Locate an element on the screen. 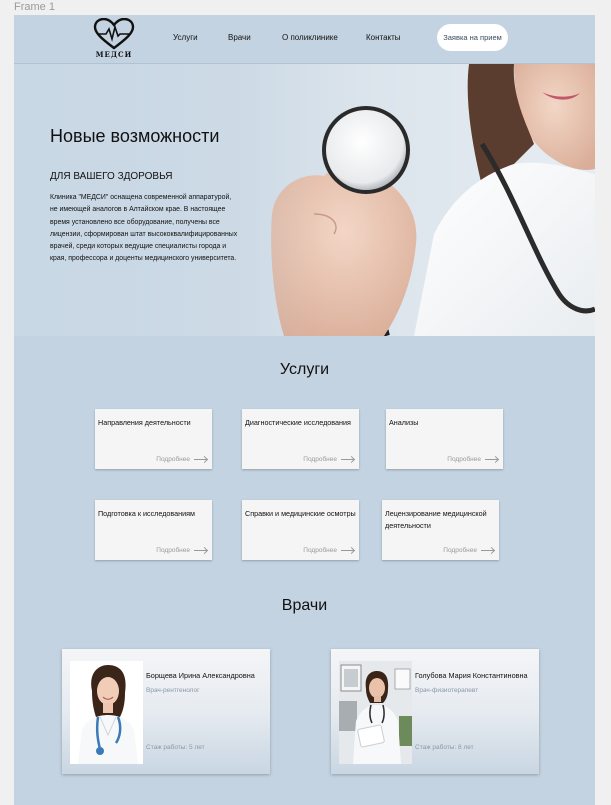 The width and height of the screenshot is (611, 805). service-card-title: Справки и медицинские осмотры is located at coordinates (300, 513).